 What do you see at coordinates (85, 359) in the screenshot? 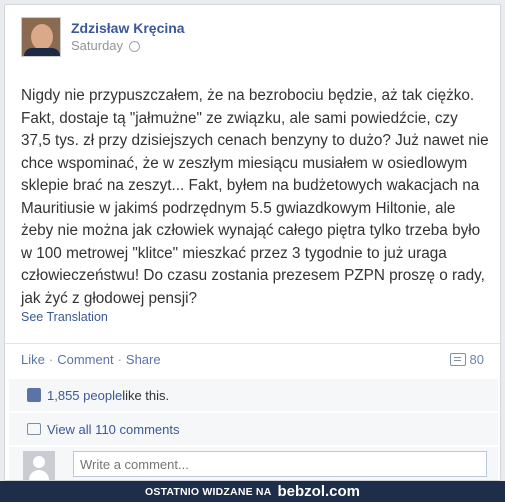
I see `comment-button: Comment` at bounding box center [85, 359].